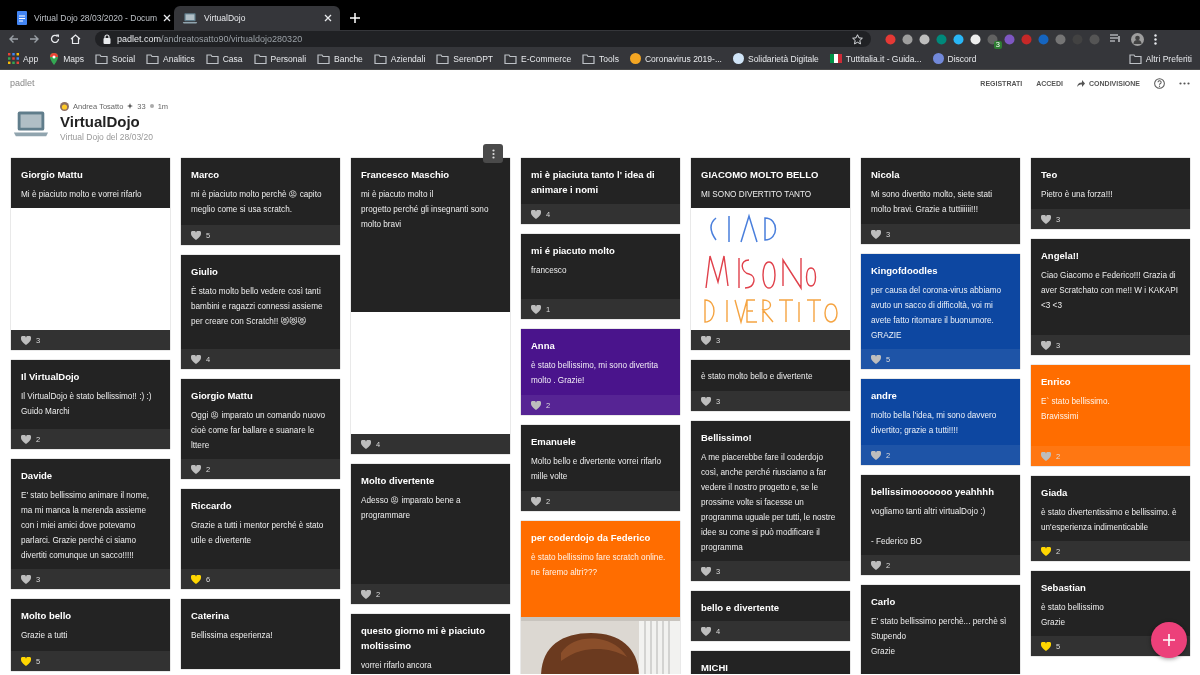 The height and width of the screenshot is (675, 1200). What do you see at coordinates (597, 469) in the screenshot?
I see `post-text: Molto bello e divertente vorrei rifarlo mille volte` at bounding box center [597, 469].